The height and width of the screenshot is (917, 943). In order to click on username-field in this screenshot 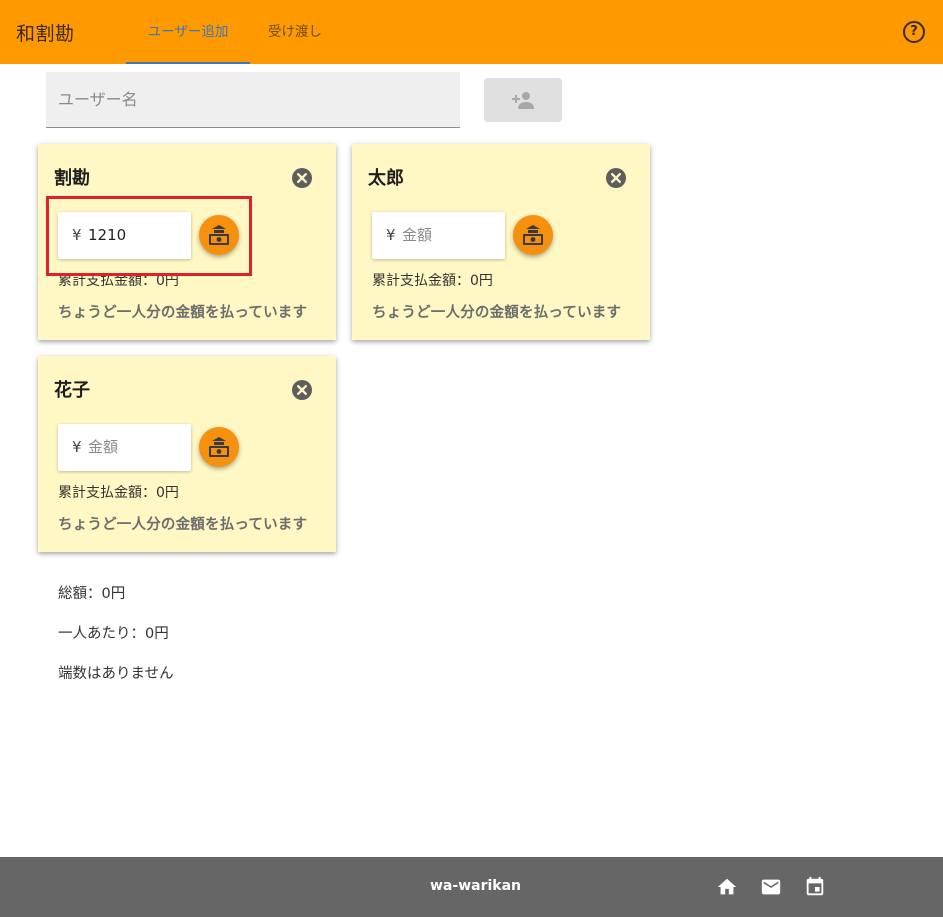, I will do `click(253, 100)`.